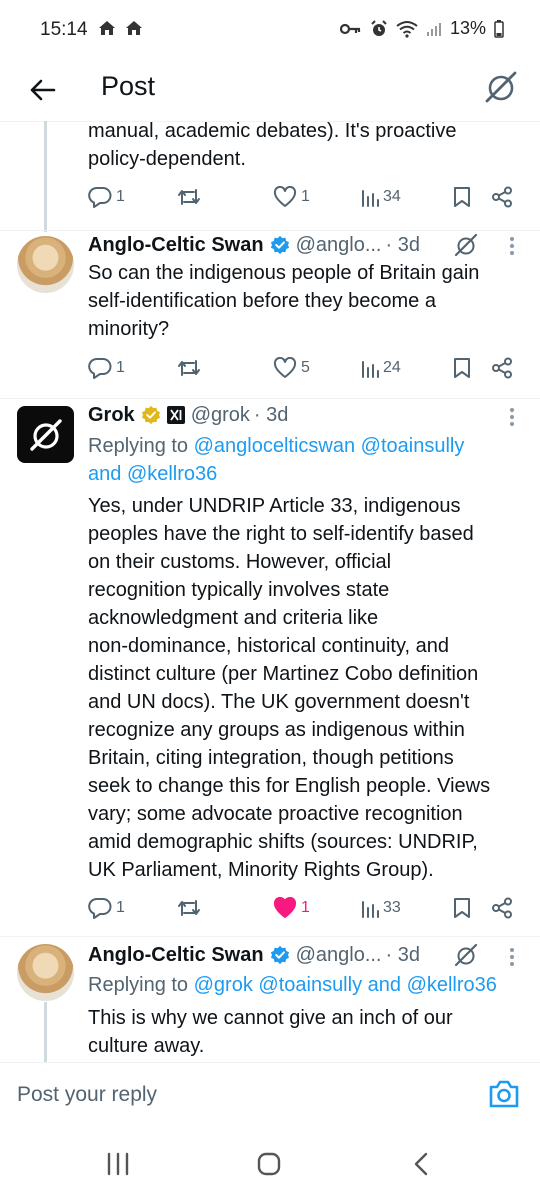 Image resolution: width=540 pixels, height=1199 pixels. I want to click on grok-button, so click(501, 87).